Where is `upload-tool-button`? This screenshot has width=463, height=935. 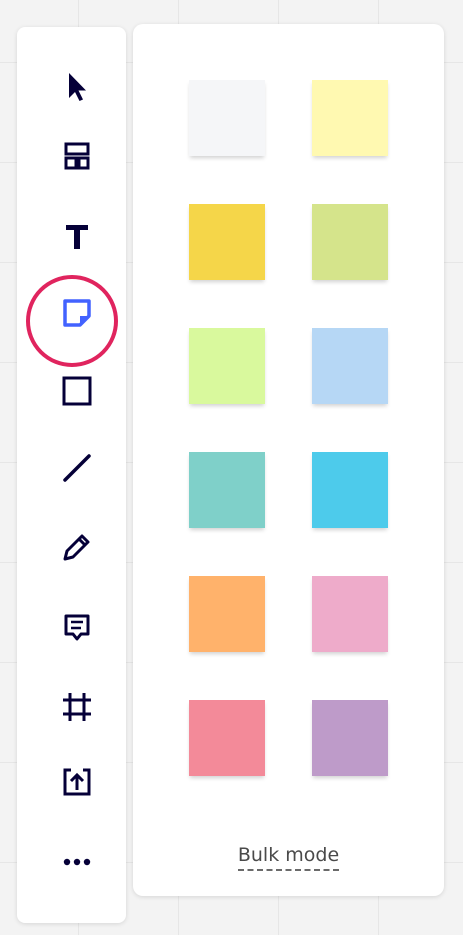
upload-tool-button is located at coordinates (77, 782).